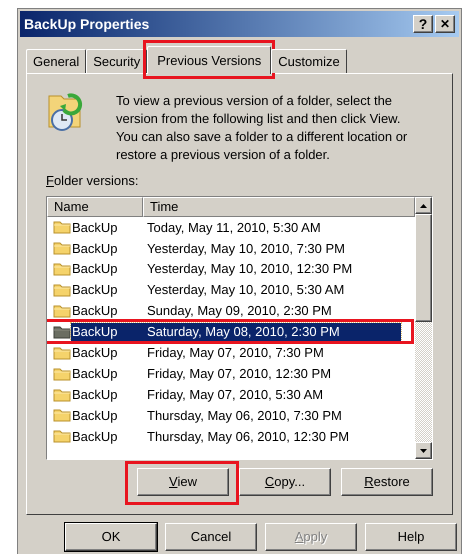  What do you see at coordinates (235, 353) in the screenshot?
I see `time-cell-text: Friday, May 07, 2010, 7:30 PM` at bounding box center [235, 353].